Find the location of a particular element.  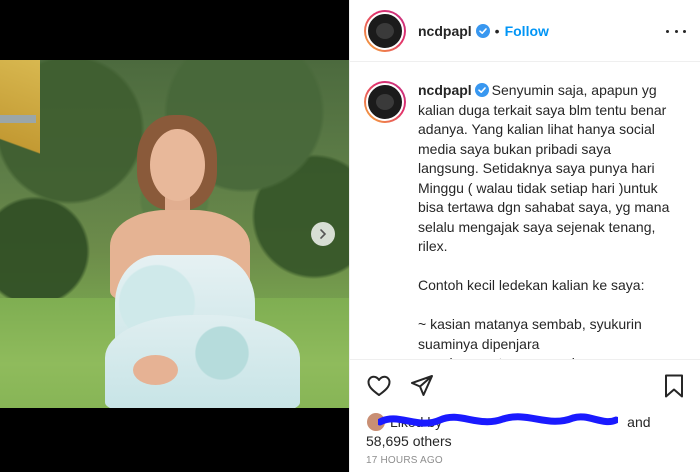

redaction-scribble is located at coordinates (498, 420).